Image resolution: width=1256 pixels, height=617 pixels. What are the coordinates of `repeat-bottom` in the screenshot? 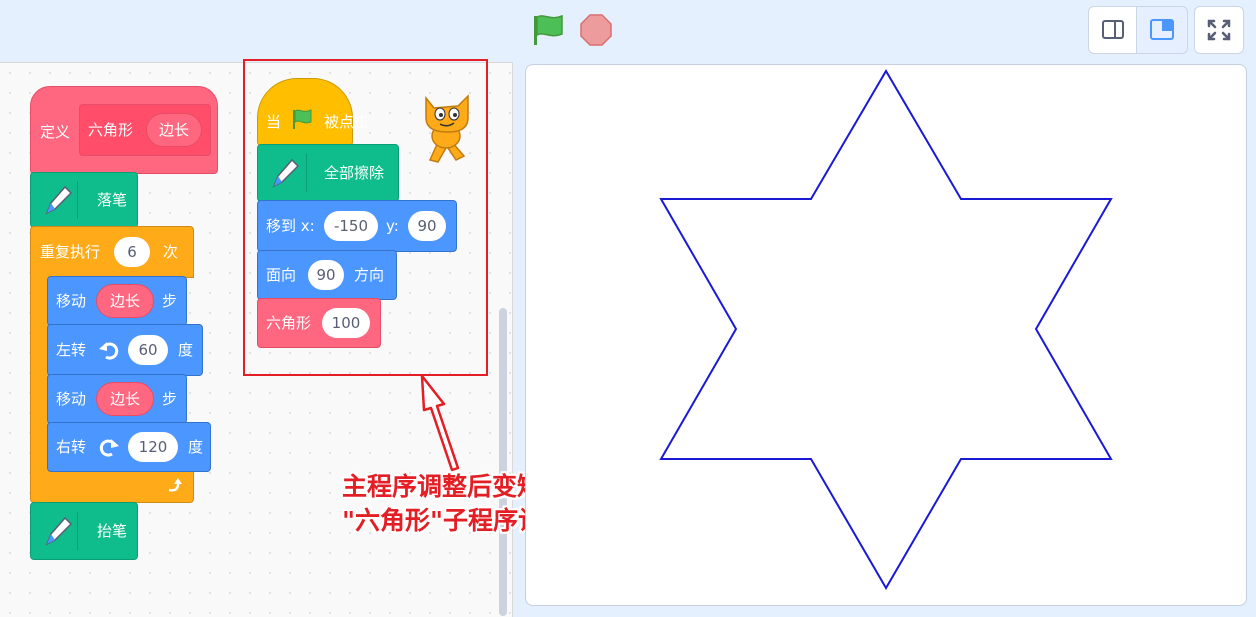 It's located at (112, 486).